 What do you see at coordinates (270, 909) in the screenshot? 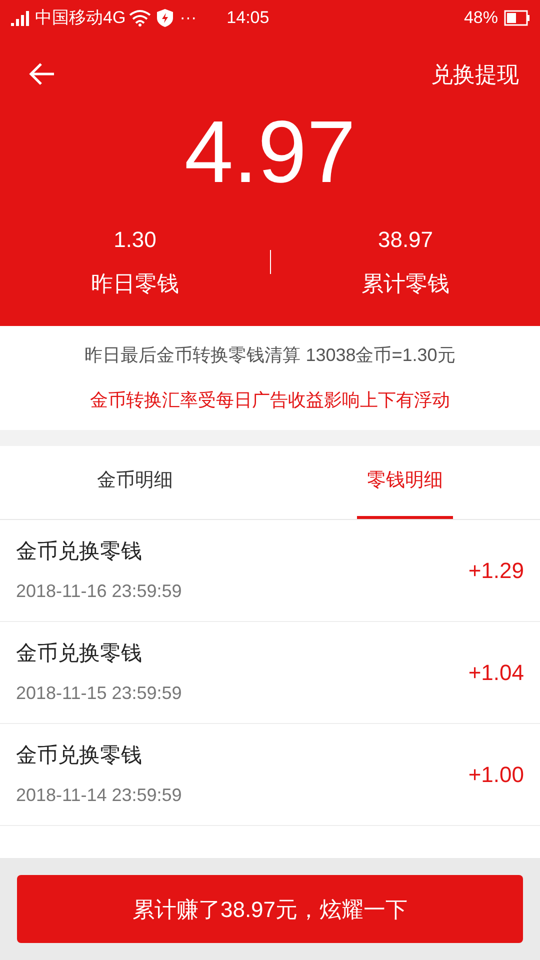
I see `share-button: 累计赚了38.97元，炫耀一下` at bounding box center [270, 909].